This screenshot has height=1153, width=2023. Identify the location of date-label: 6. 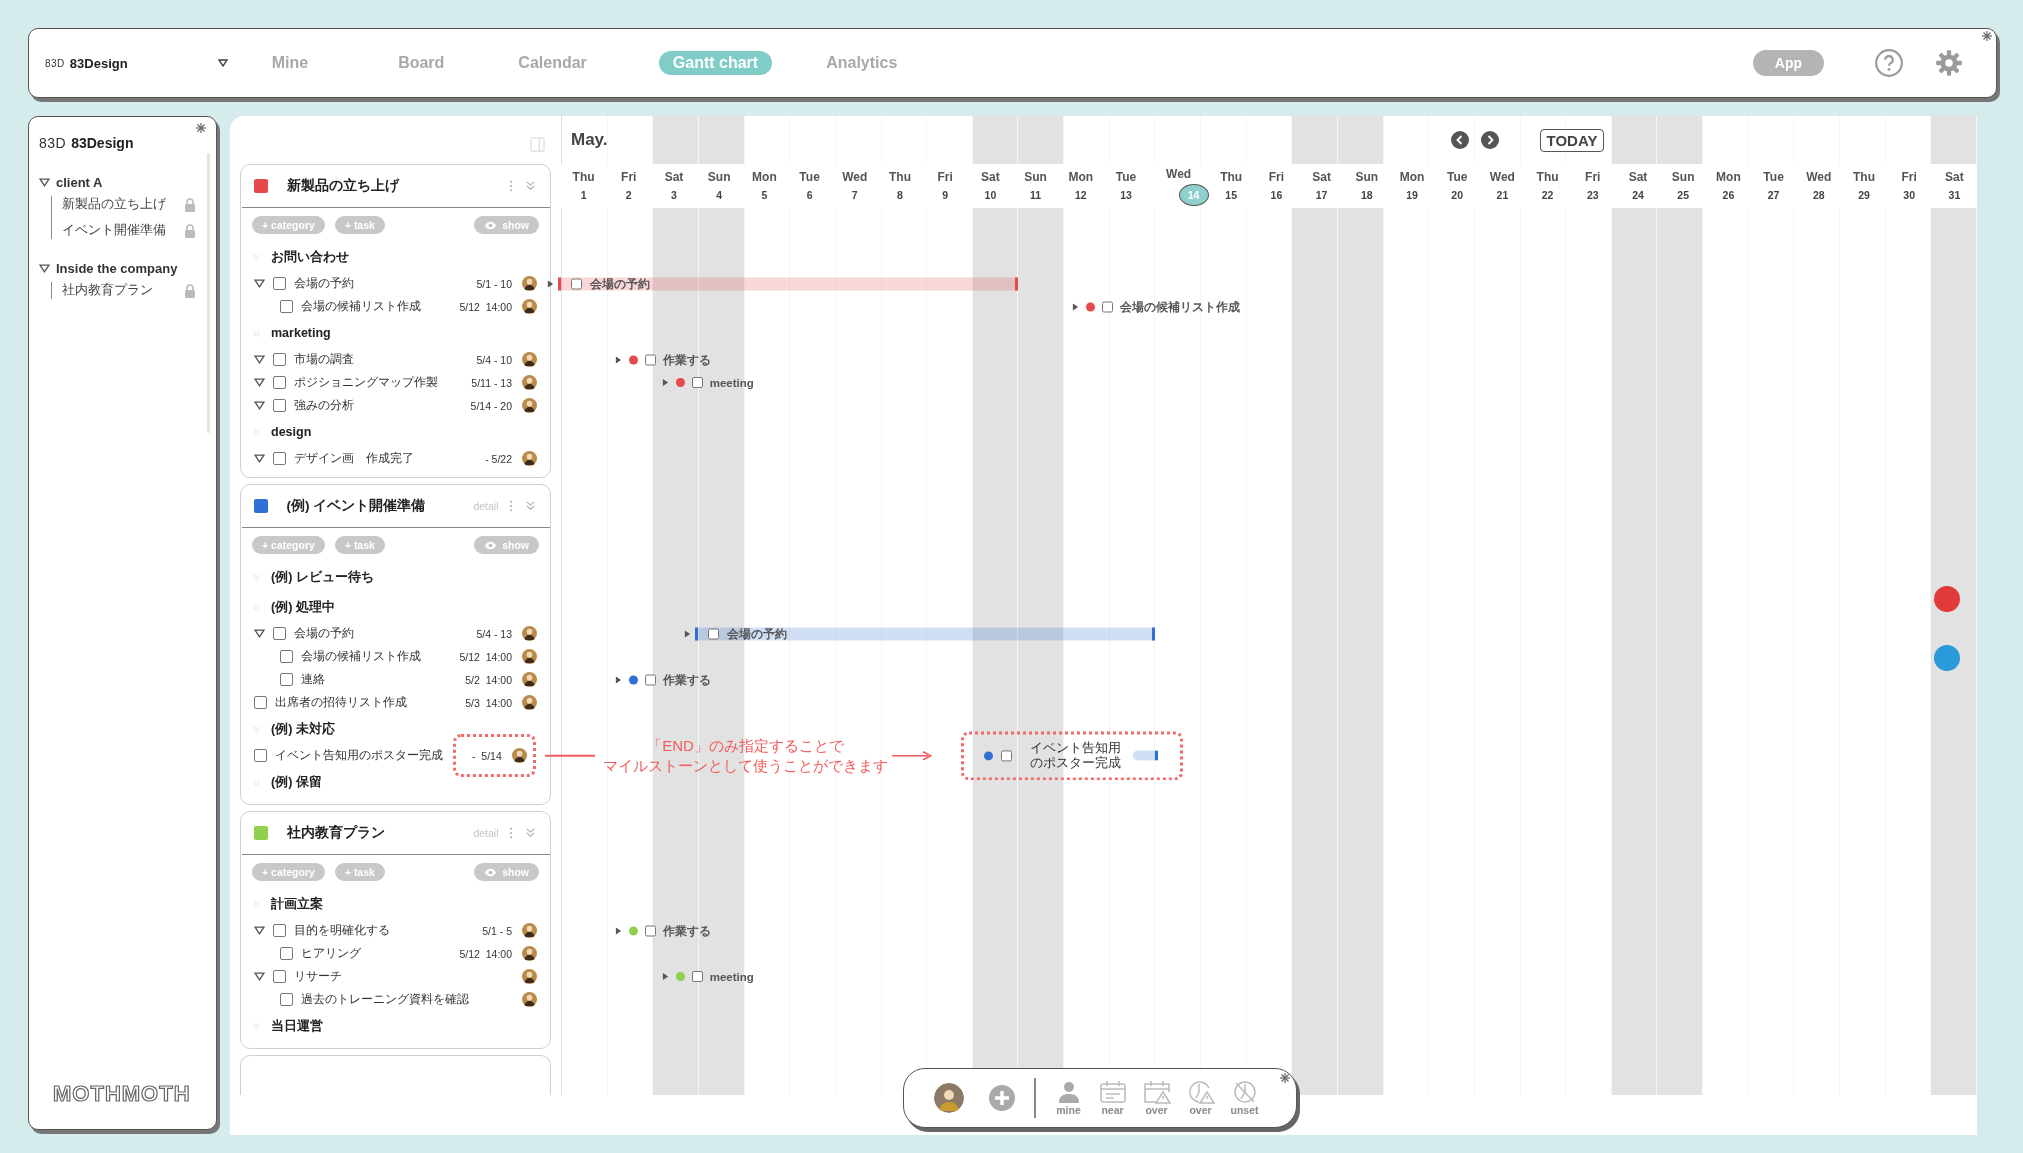
(809, 194).